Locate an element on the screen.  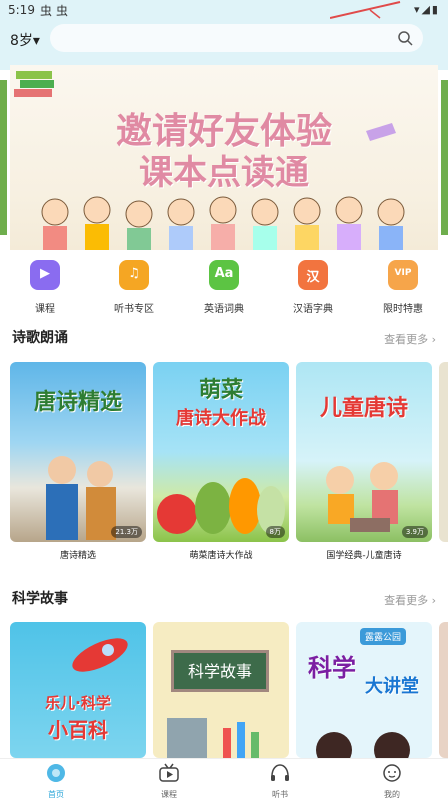
tab-label: 我的 is located at coordinates (392, 794).